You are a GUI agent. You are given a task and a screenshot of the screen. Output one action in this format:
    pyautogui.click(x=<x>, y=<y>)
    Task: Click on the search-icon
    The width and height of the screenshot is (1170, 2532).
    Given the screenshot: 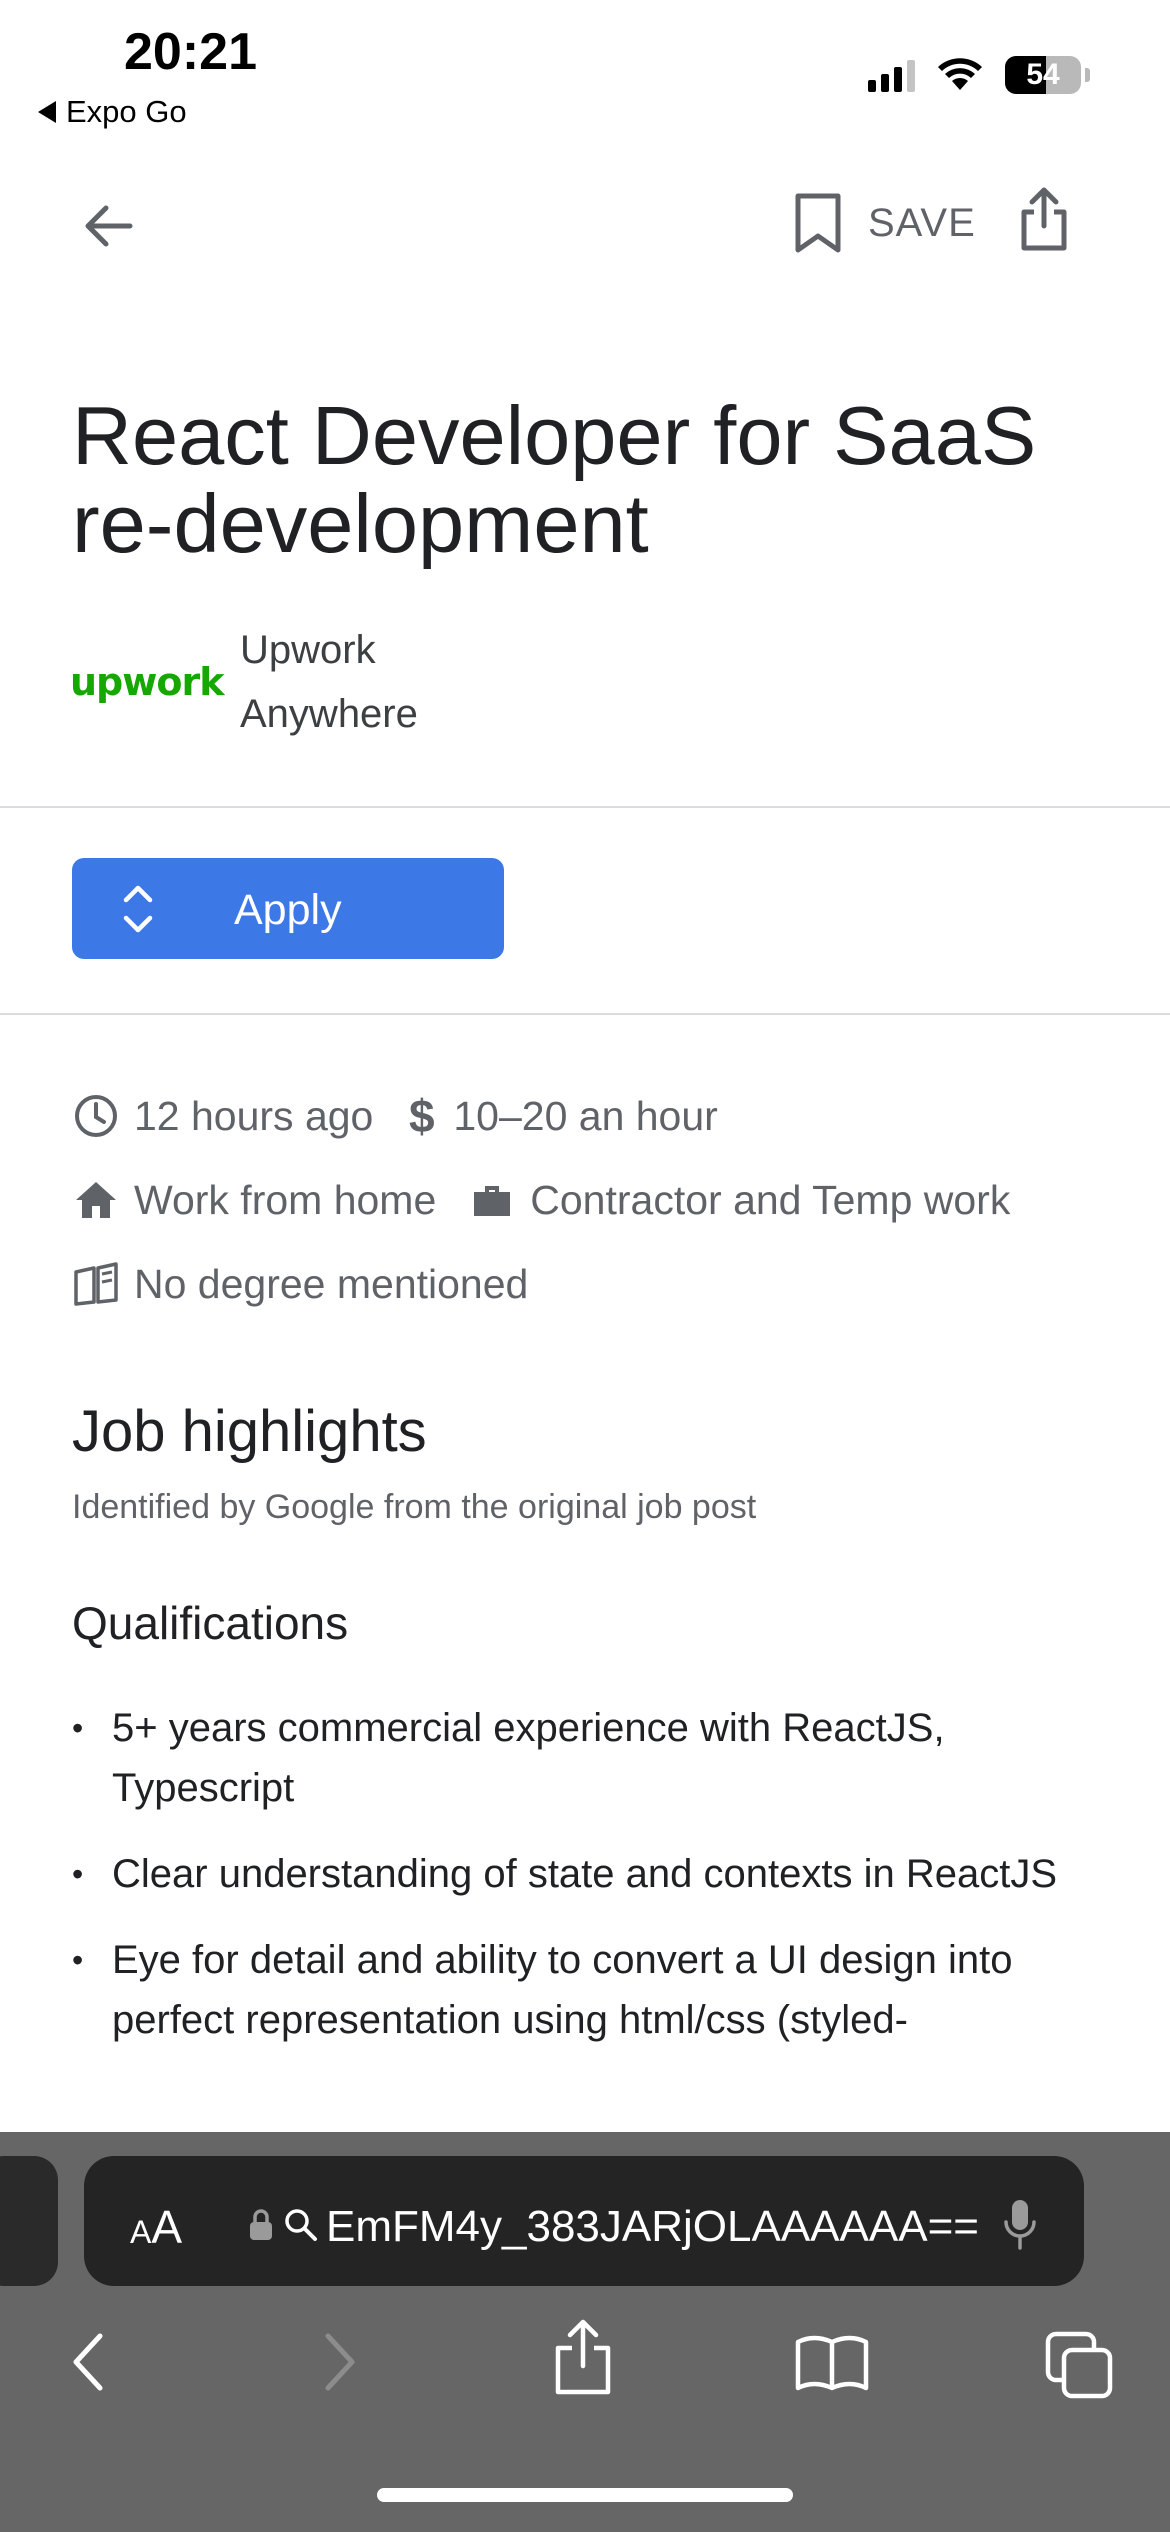 What is the action you would take?
    pyautogui.click(x=301, y=2225)
    